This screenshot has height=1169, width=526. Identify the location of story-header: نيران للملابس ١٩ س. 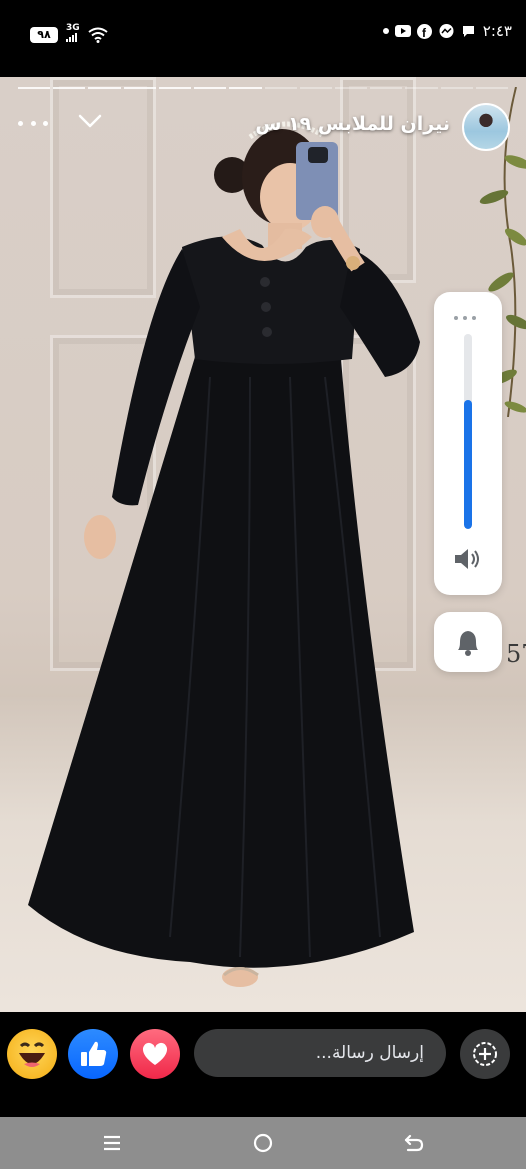
(263, 125).